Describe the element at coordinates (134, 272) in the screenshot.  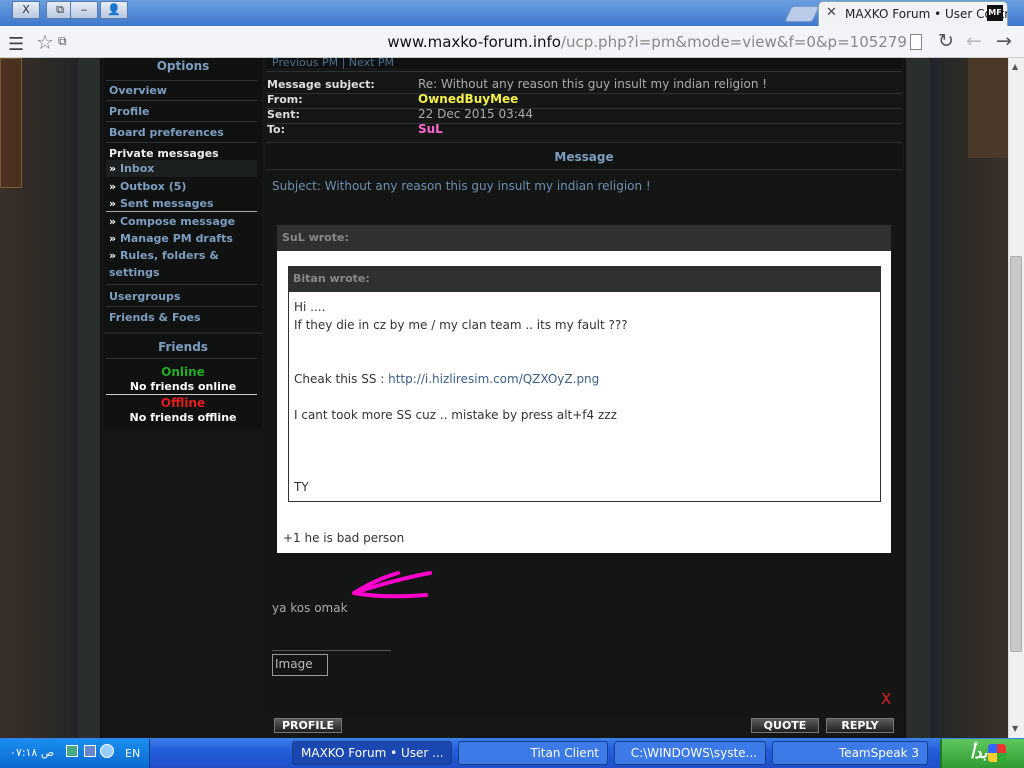
I see `sidebar-item-settings: settings` at that location.